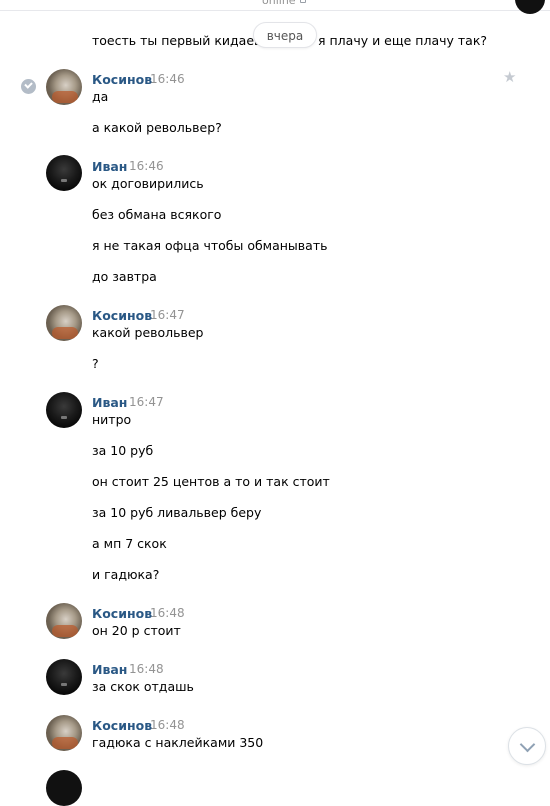 The image size is (550, 806). I want to click on check-circle-icon, so click(28, 86).